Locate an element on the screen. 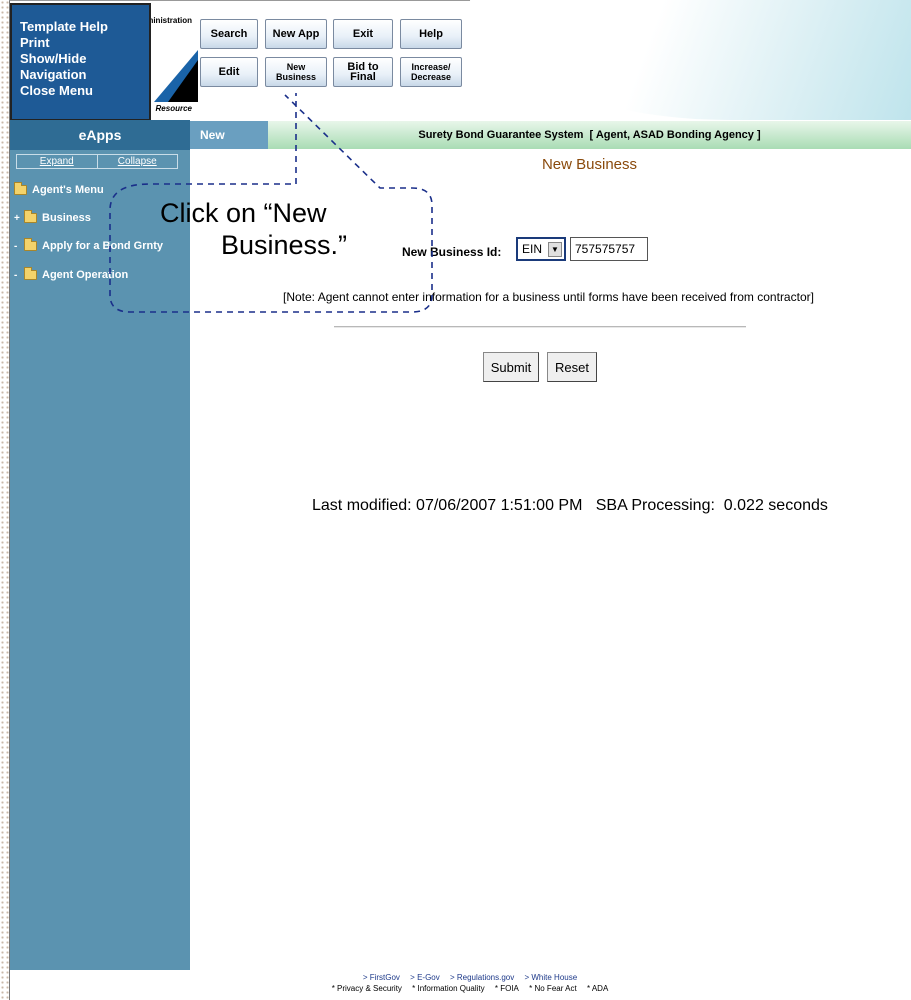 This screenshot has width=911, height=1000. menu-close-menu: Close Menu is located at coordinates (84, 91).